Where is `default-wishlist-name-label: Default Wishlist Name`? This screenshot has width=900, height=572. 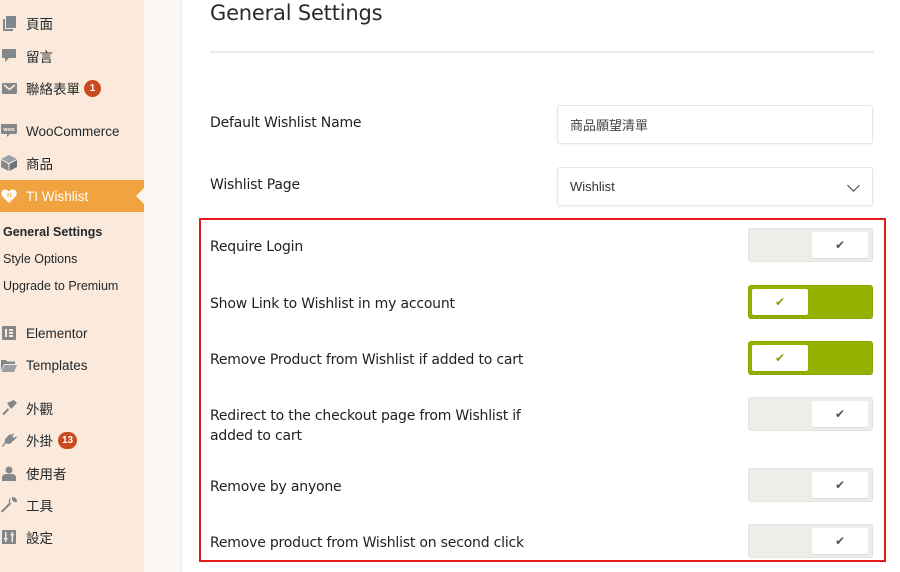 default-wishlist-name-label: Default Wishlist Name is located at coordinates (286, 123).